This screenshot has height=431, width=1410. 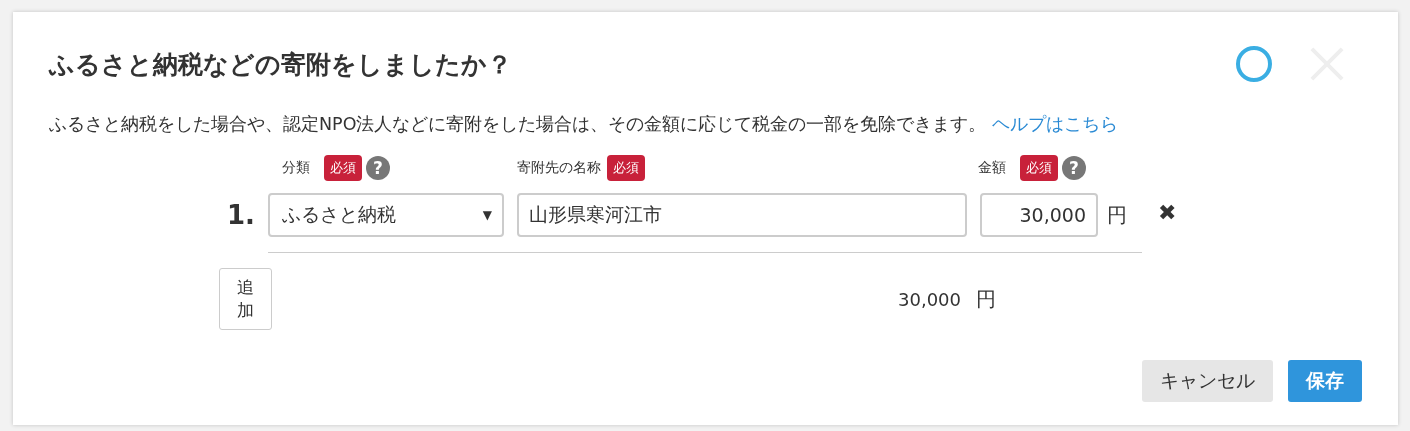 What do you see at coordinates (992, 168) in the screenshot?
I see `column-label: 金額` at bounding box center [992, 168].